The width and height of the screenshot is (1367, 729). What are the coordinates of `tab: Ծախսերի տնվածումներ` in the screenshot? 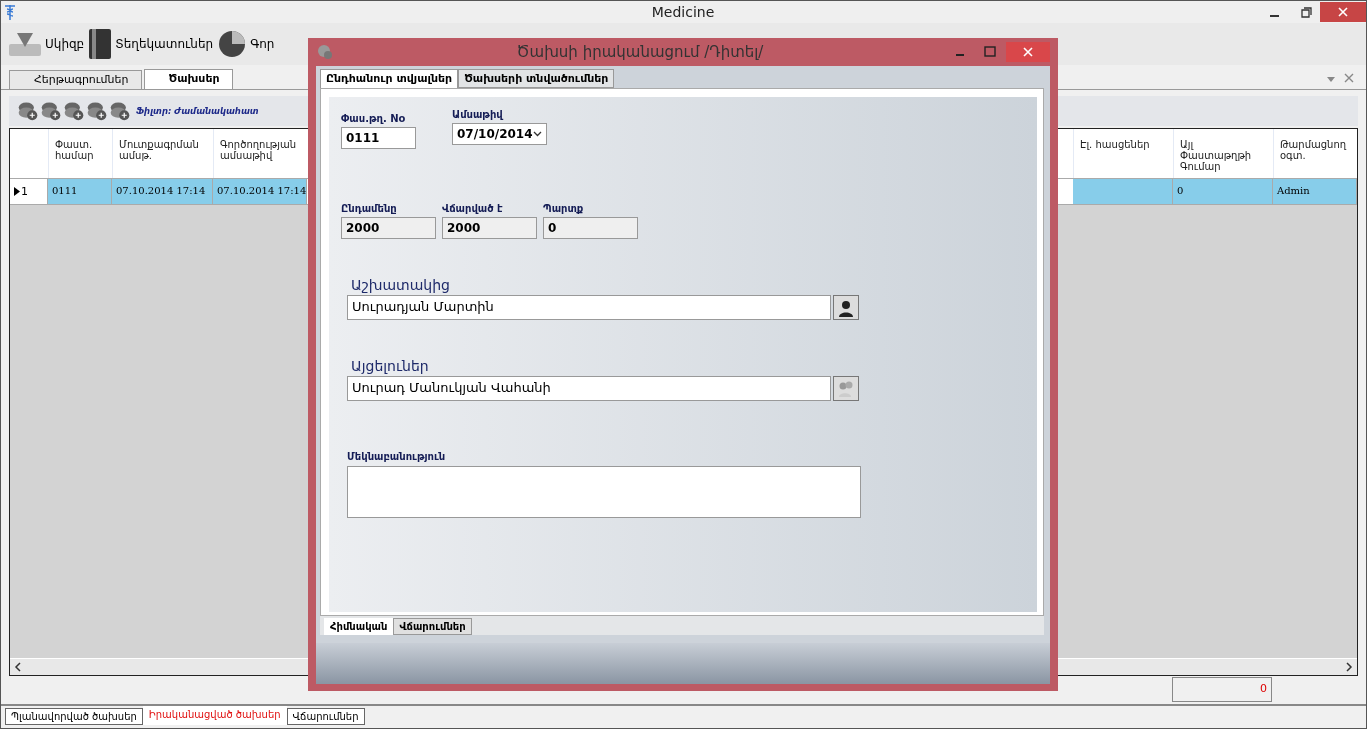 It's located at (536, 78).